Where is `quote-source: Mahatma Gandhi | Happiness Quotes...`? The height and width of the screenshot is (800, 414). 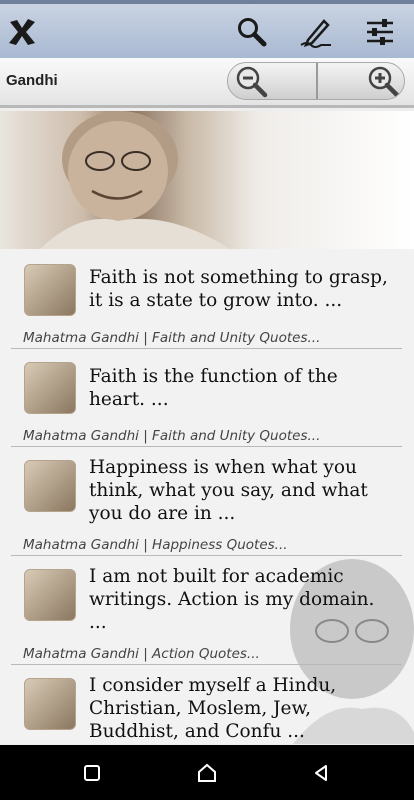 quote-source: Mahatma Gandhi | Happiness Quotes... is located at coordinates (155, 545).